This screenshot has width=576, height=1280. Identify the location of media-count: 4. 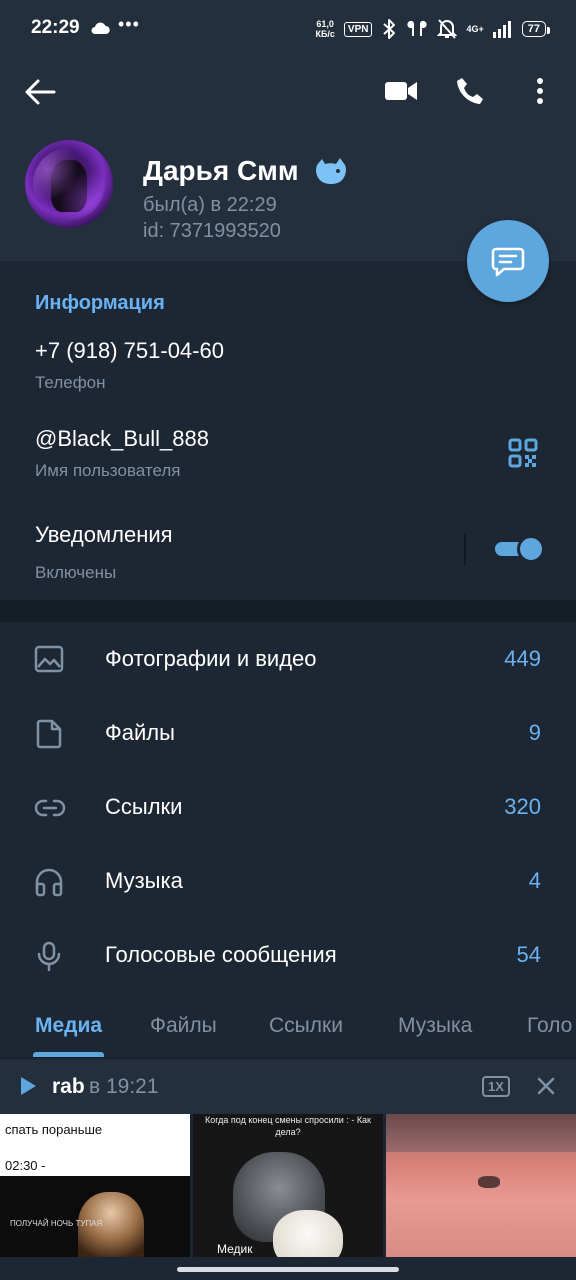
(534, 880).